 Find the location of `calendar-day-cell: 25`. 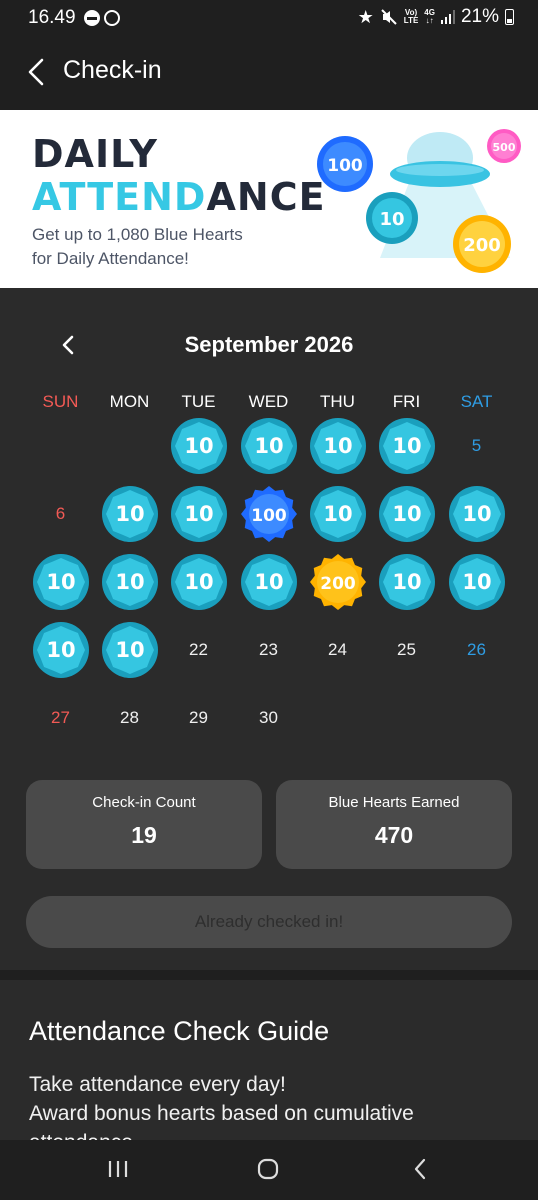

calendar-day-cell: 25 is located at coordinates (406, 650).